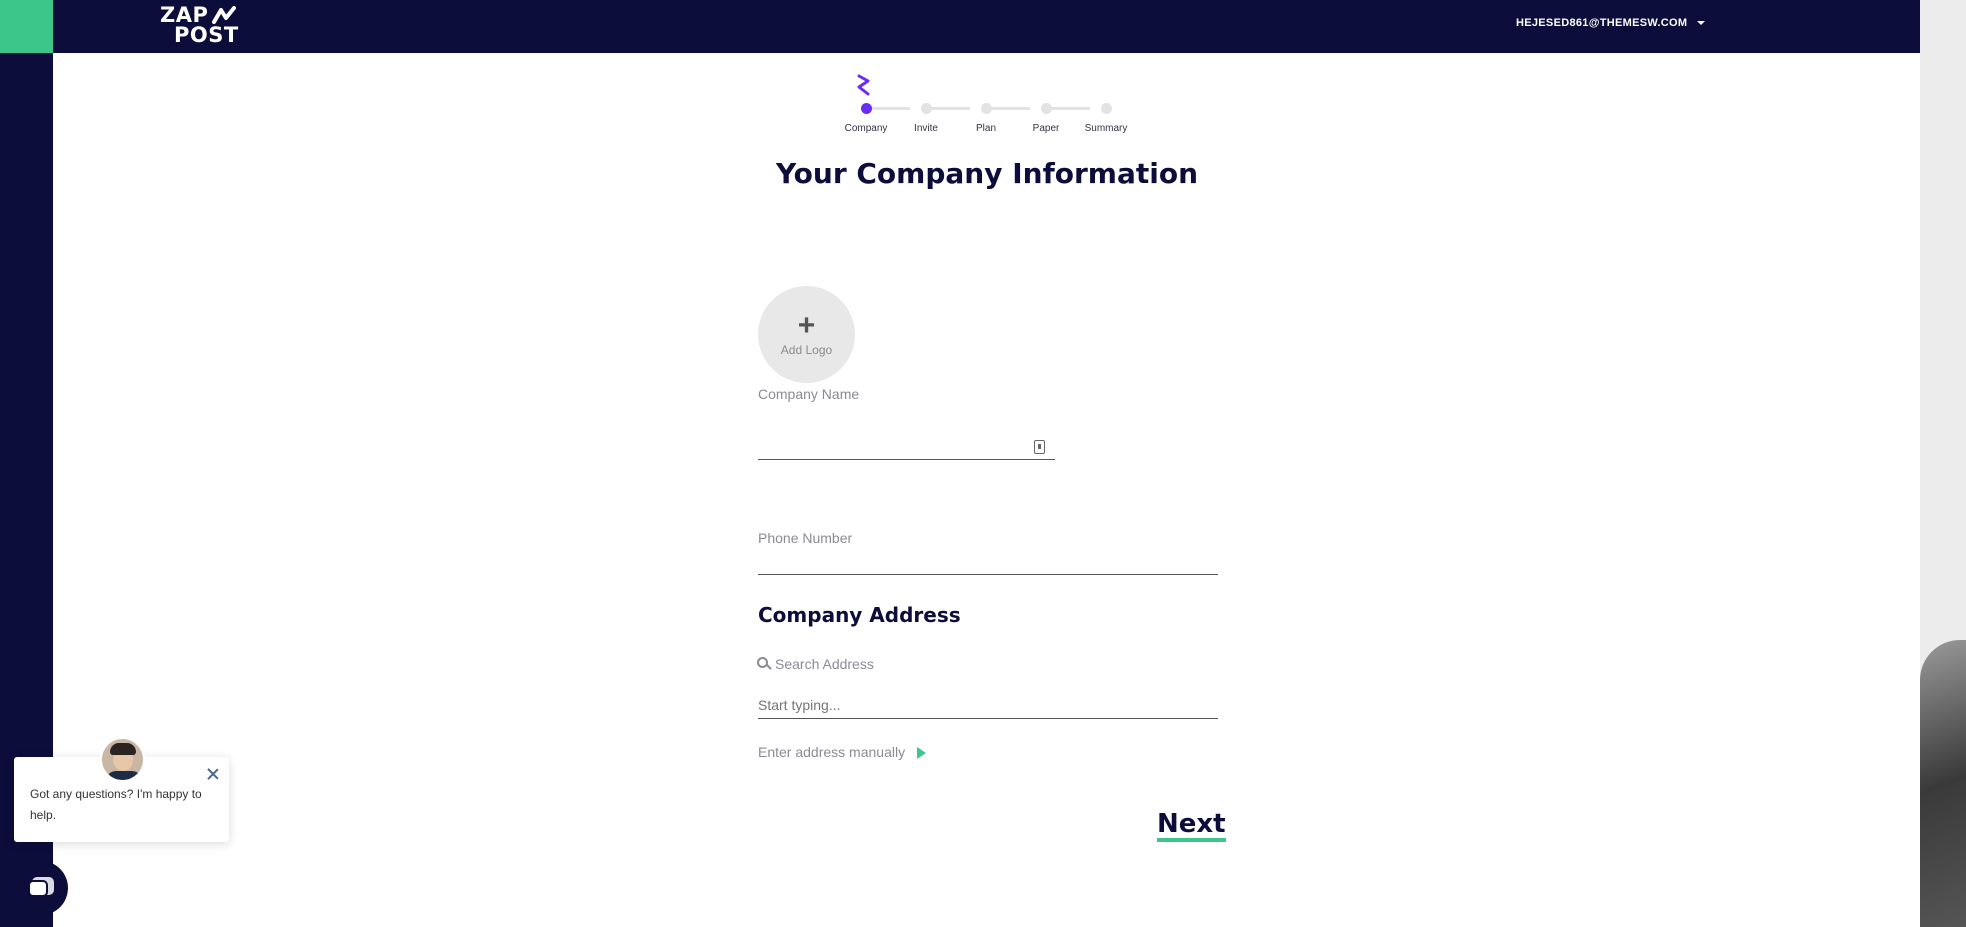  I want to click on phone-number-input, so click(988, 561).